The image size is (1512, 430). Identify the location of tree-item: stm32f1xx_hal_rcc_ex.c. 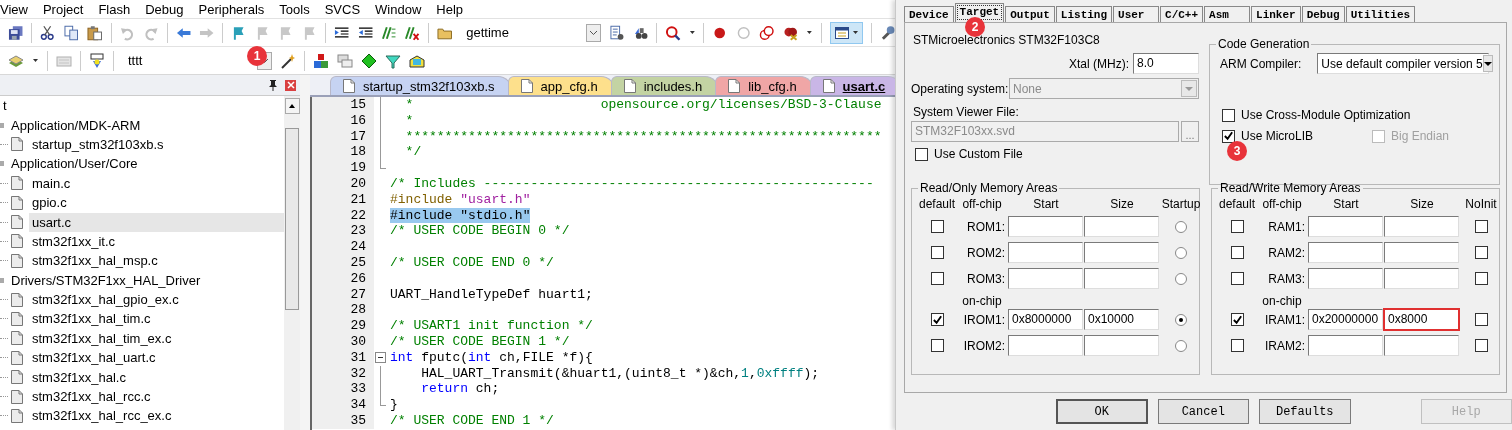
(102, 416).